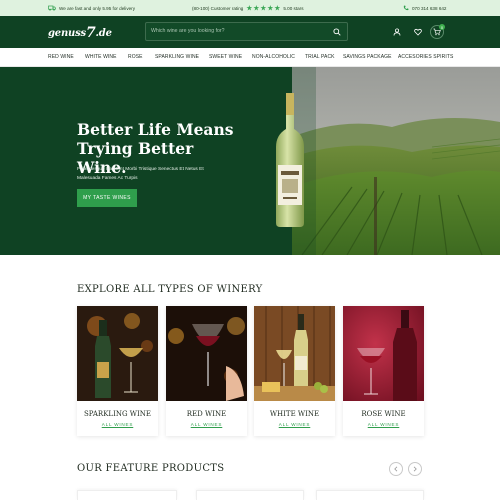 The width and height of the screenshot is (500, 500). I want to click on delivery-info: We are fast and only 5.95 for delivery, so click(91, 8).